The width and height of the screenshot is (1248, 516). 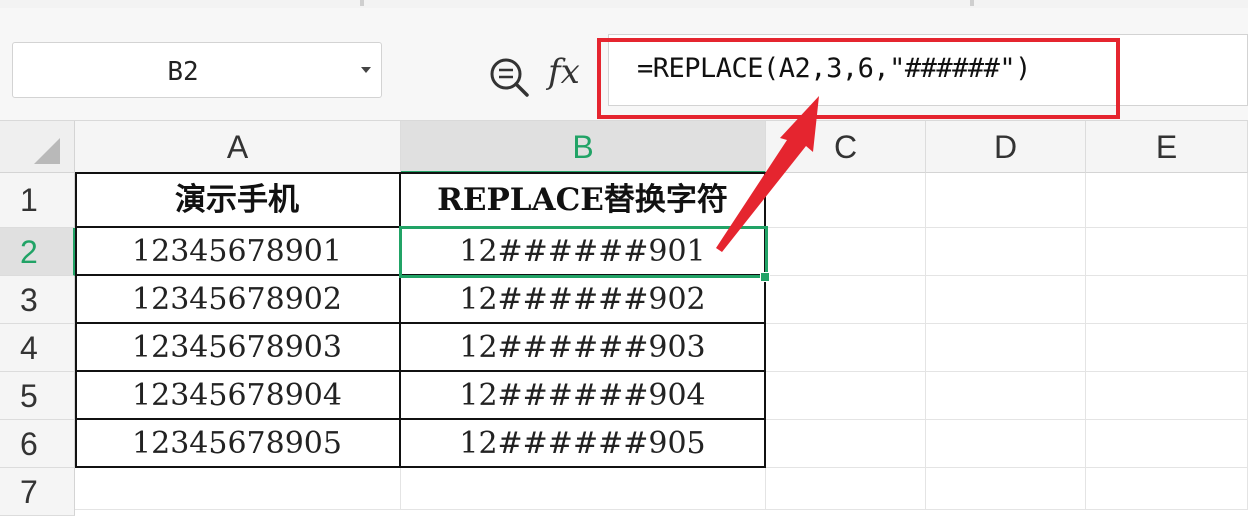 What do you see at coordinates (366, 70) in the screenshot?
I see `chevron-down-icon` at bounding box center [366, 70].